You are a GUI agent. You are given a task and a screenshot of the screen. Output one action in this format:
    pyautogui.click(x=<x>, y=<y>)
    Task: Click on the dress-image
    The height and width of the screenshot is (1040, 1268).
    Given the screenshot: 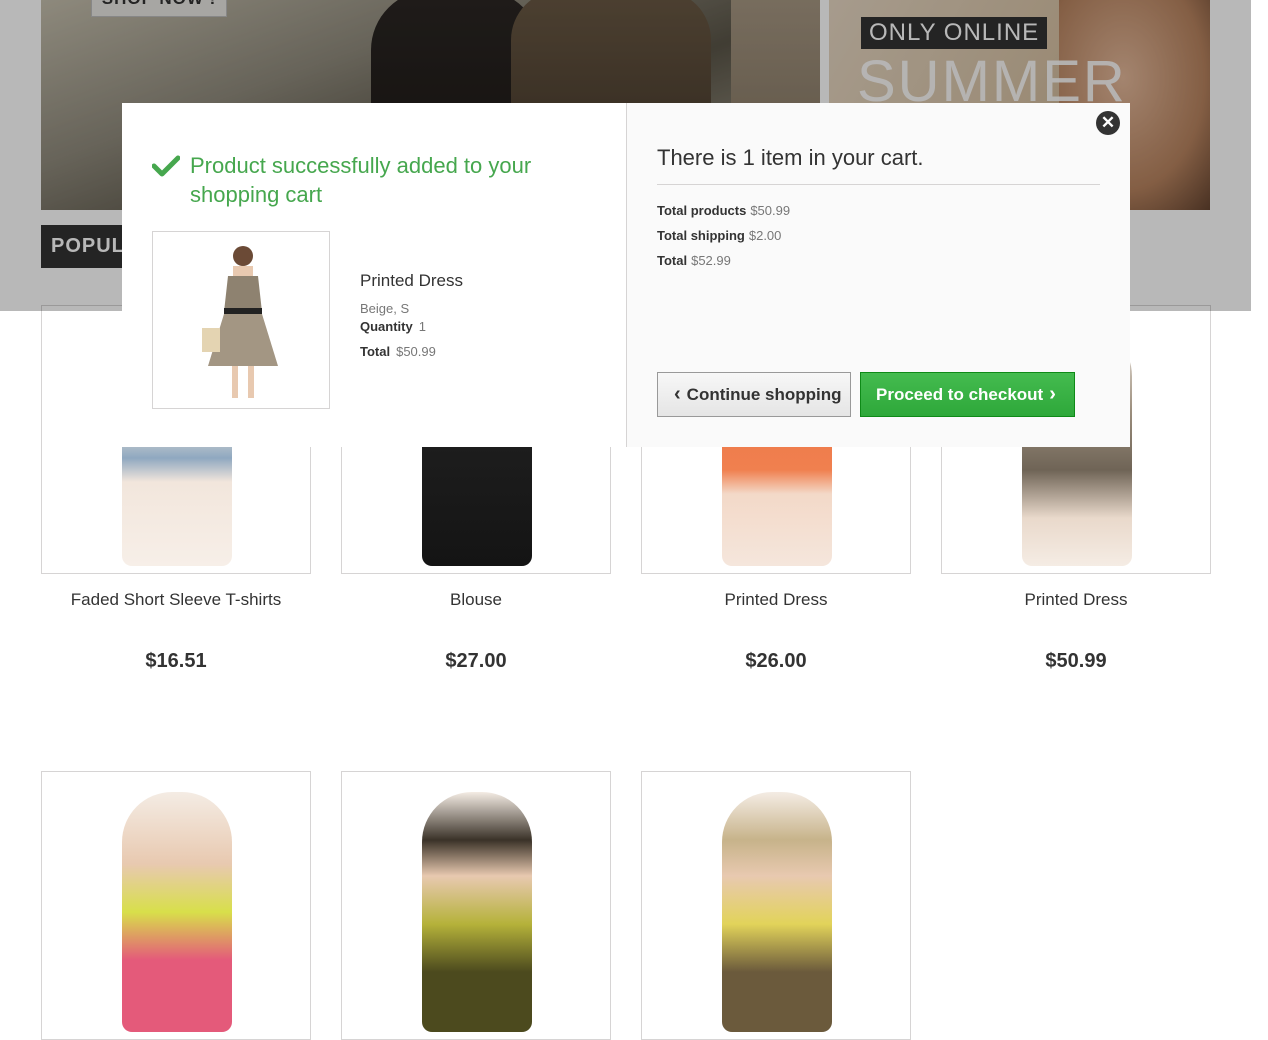 What is the action you would take?
    pyautogui.click(x=240, y=322)
    